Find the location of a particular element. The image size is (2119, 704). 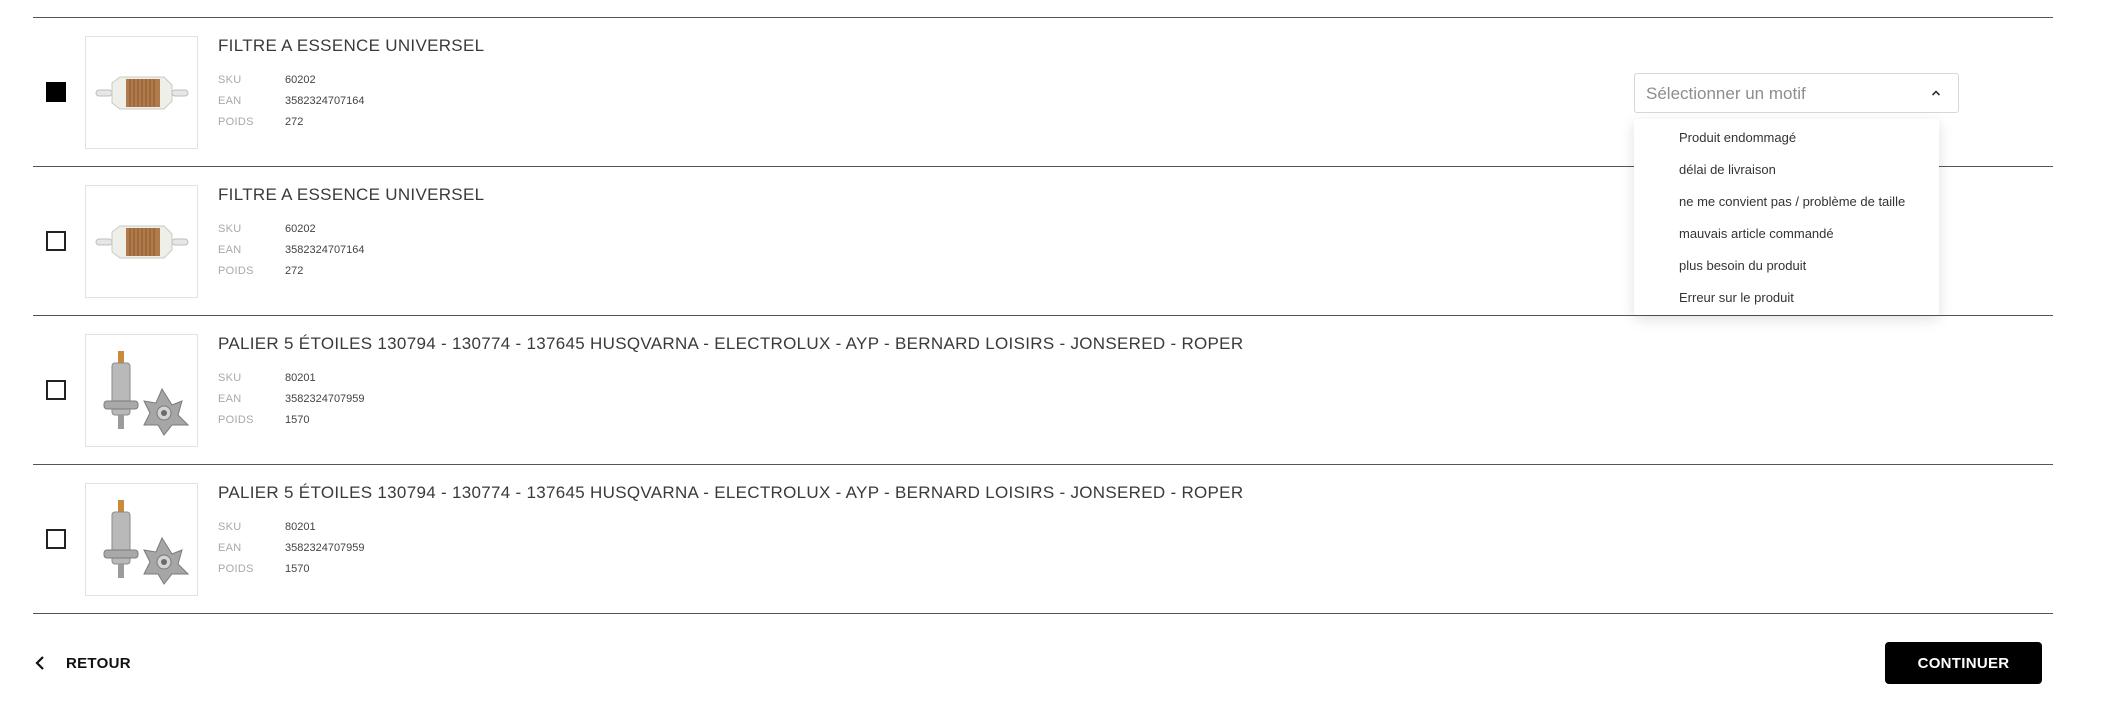

reason-option: délai de livraison is located at coordinates (1727, 169).